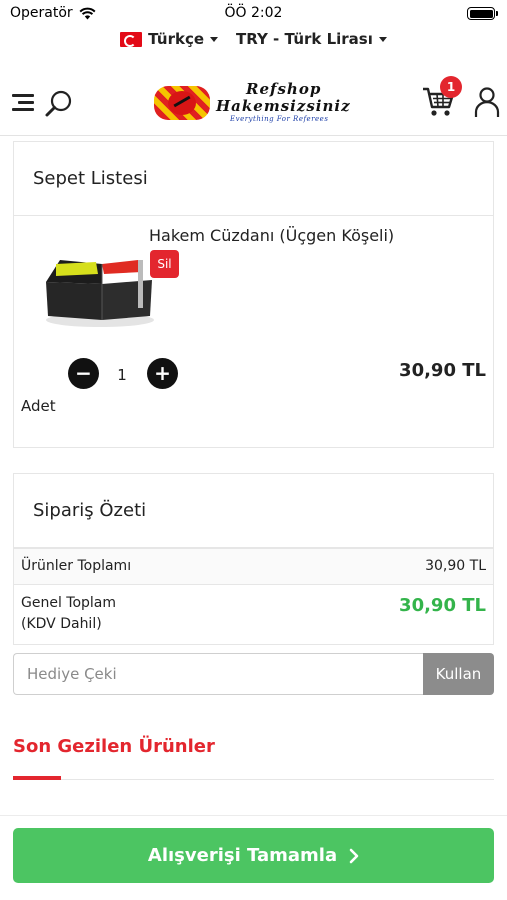 The height and width of the screenshot is (900, 507). I want to click on grand-total-label-line1: Genel Toplam, so click(69, 603).